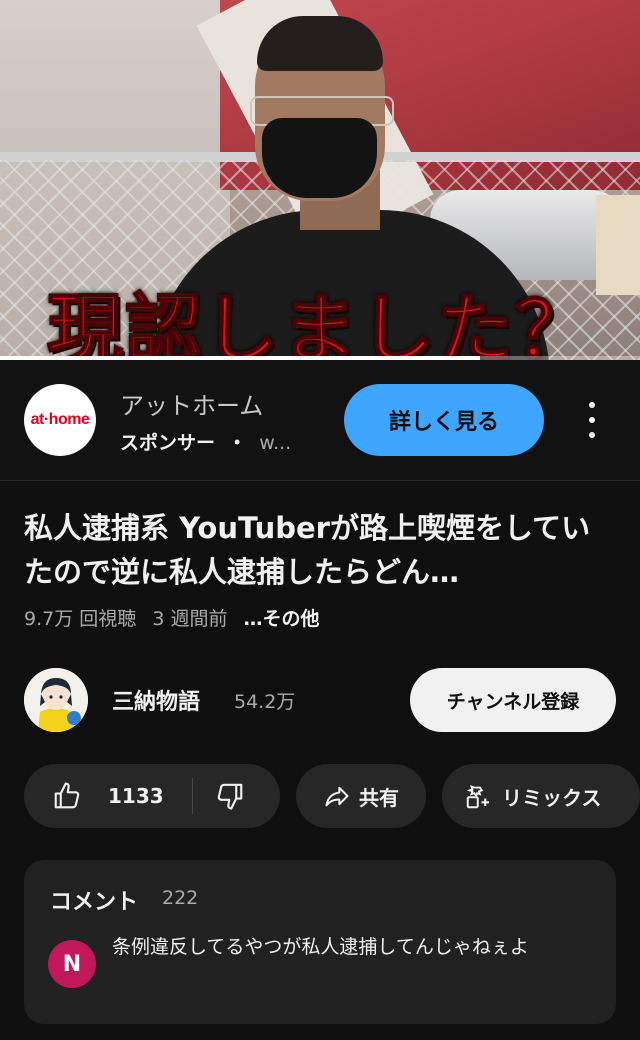 The image size is (640, 1040). What do you see at coordinates (320, 43) in the screenshot?
I see `video-frame-person-hair` at bounding box center [320, 43].